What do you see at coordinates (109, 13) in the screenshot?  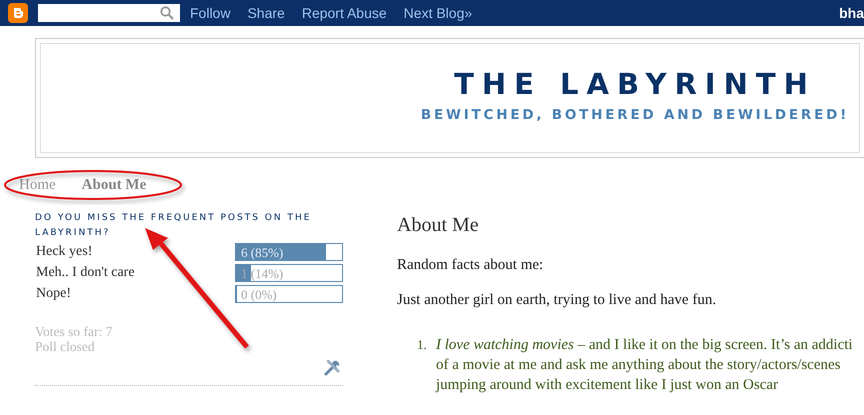 I see `search-field` at bounding box center [109, 13].